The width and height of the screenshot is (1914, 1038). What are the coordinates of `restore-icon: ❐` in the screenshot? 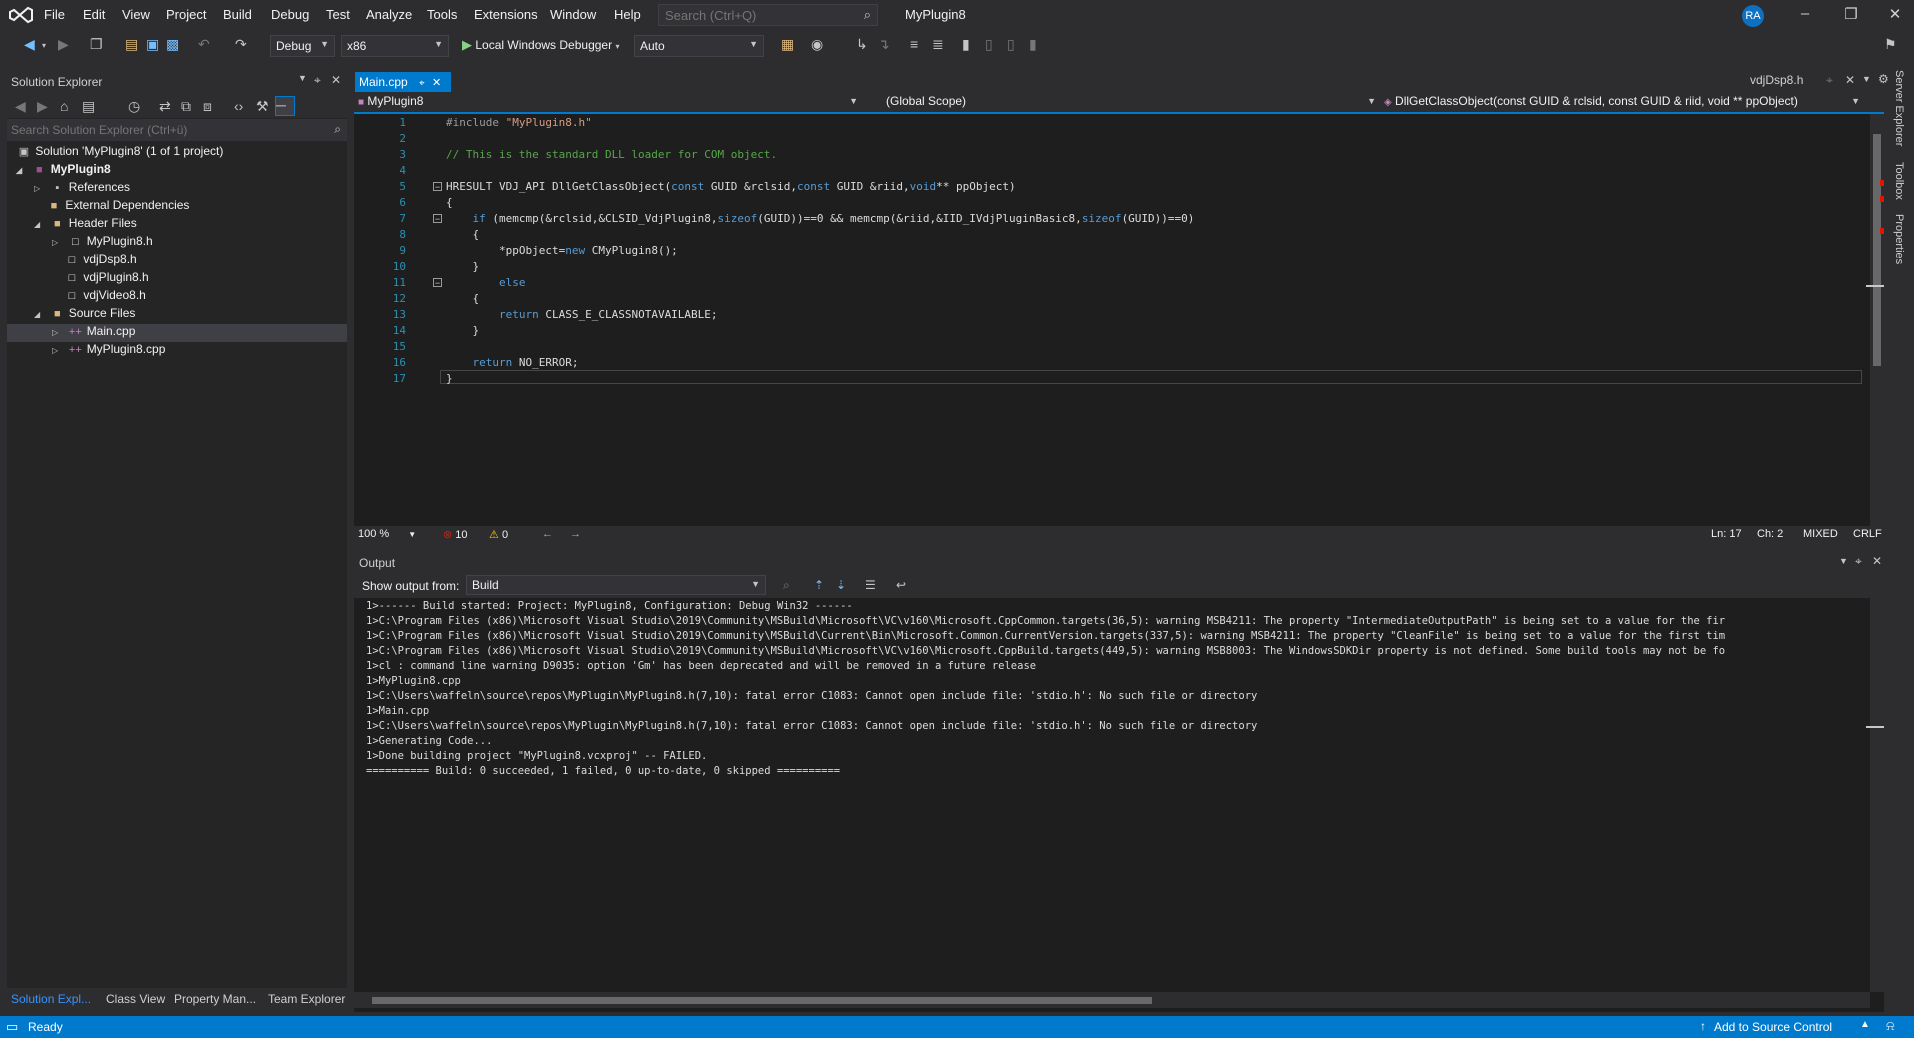 It's located at (1851, 15).